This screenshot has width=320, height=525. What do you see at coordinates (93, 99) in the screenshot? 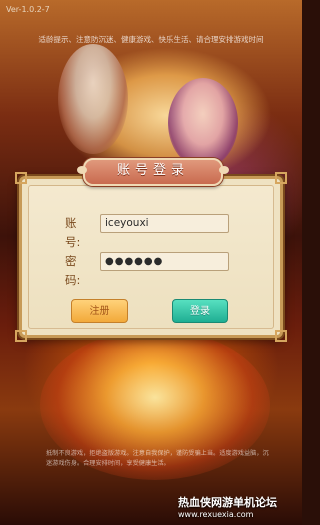
I see `hero-character-left` at bounding box center [93, 99].